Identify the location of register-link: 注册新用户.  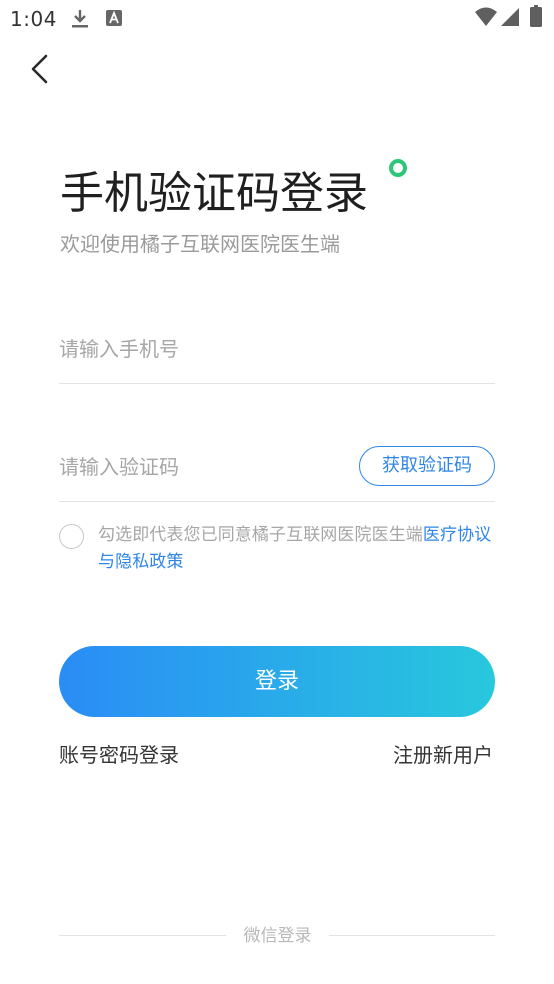
(443, 755).